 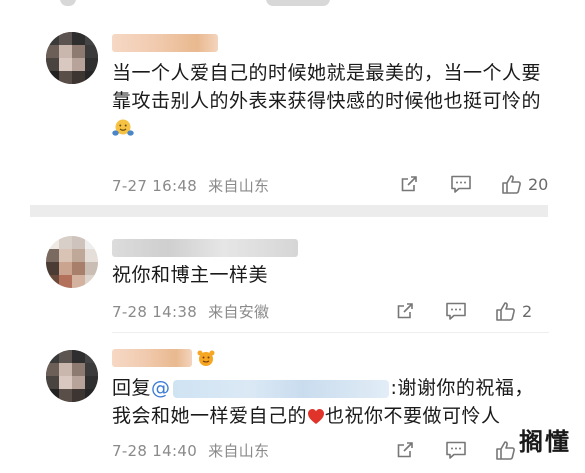 What do you see at coordinates (545, 442) in the screenshot?
I see `watermark: 搁懂` at bounding box center [545, 442].